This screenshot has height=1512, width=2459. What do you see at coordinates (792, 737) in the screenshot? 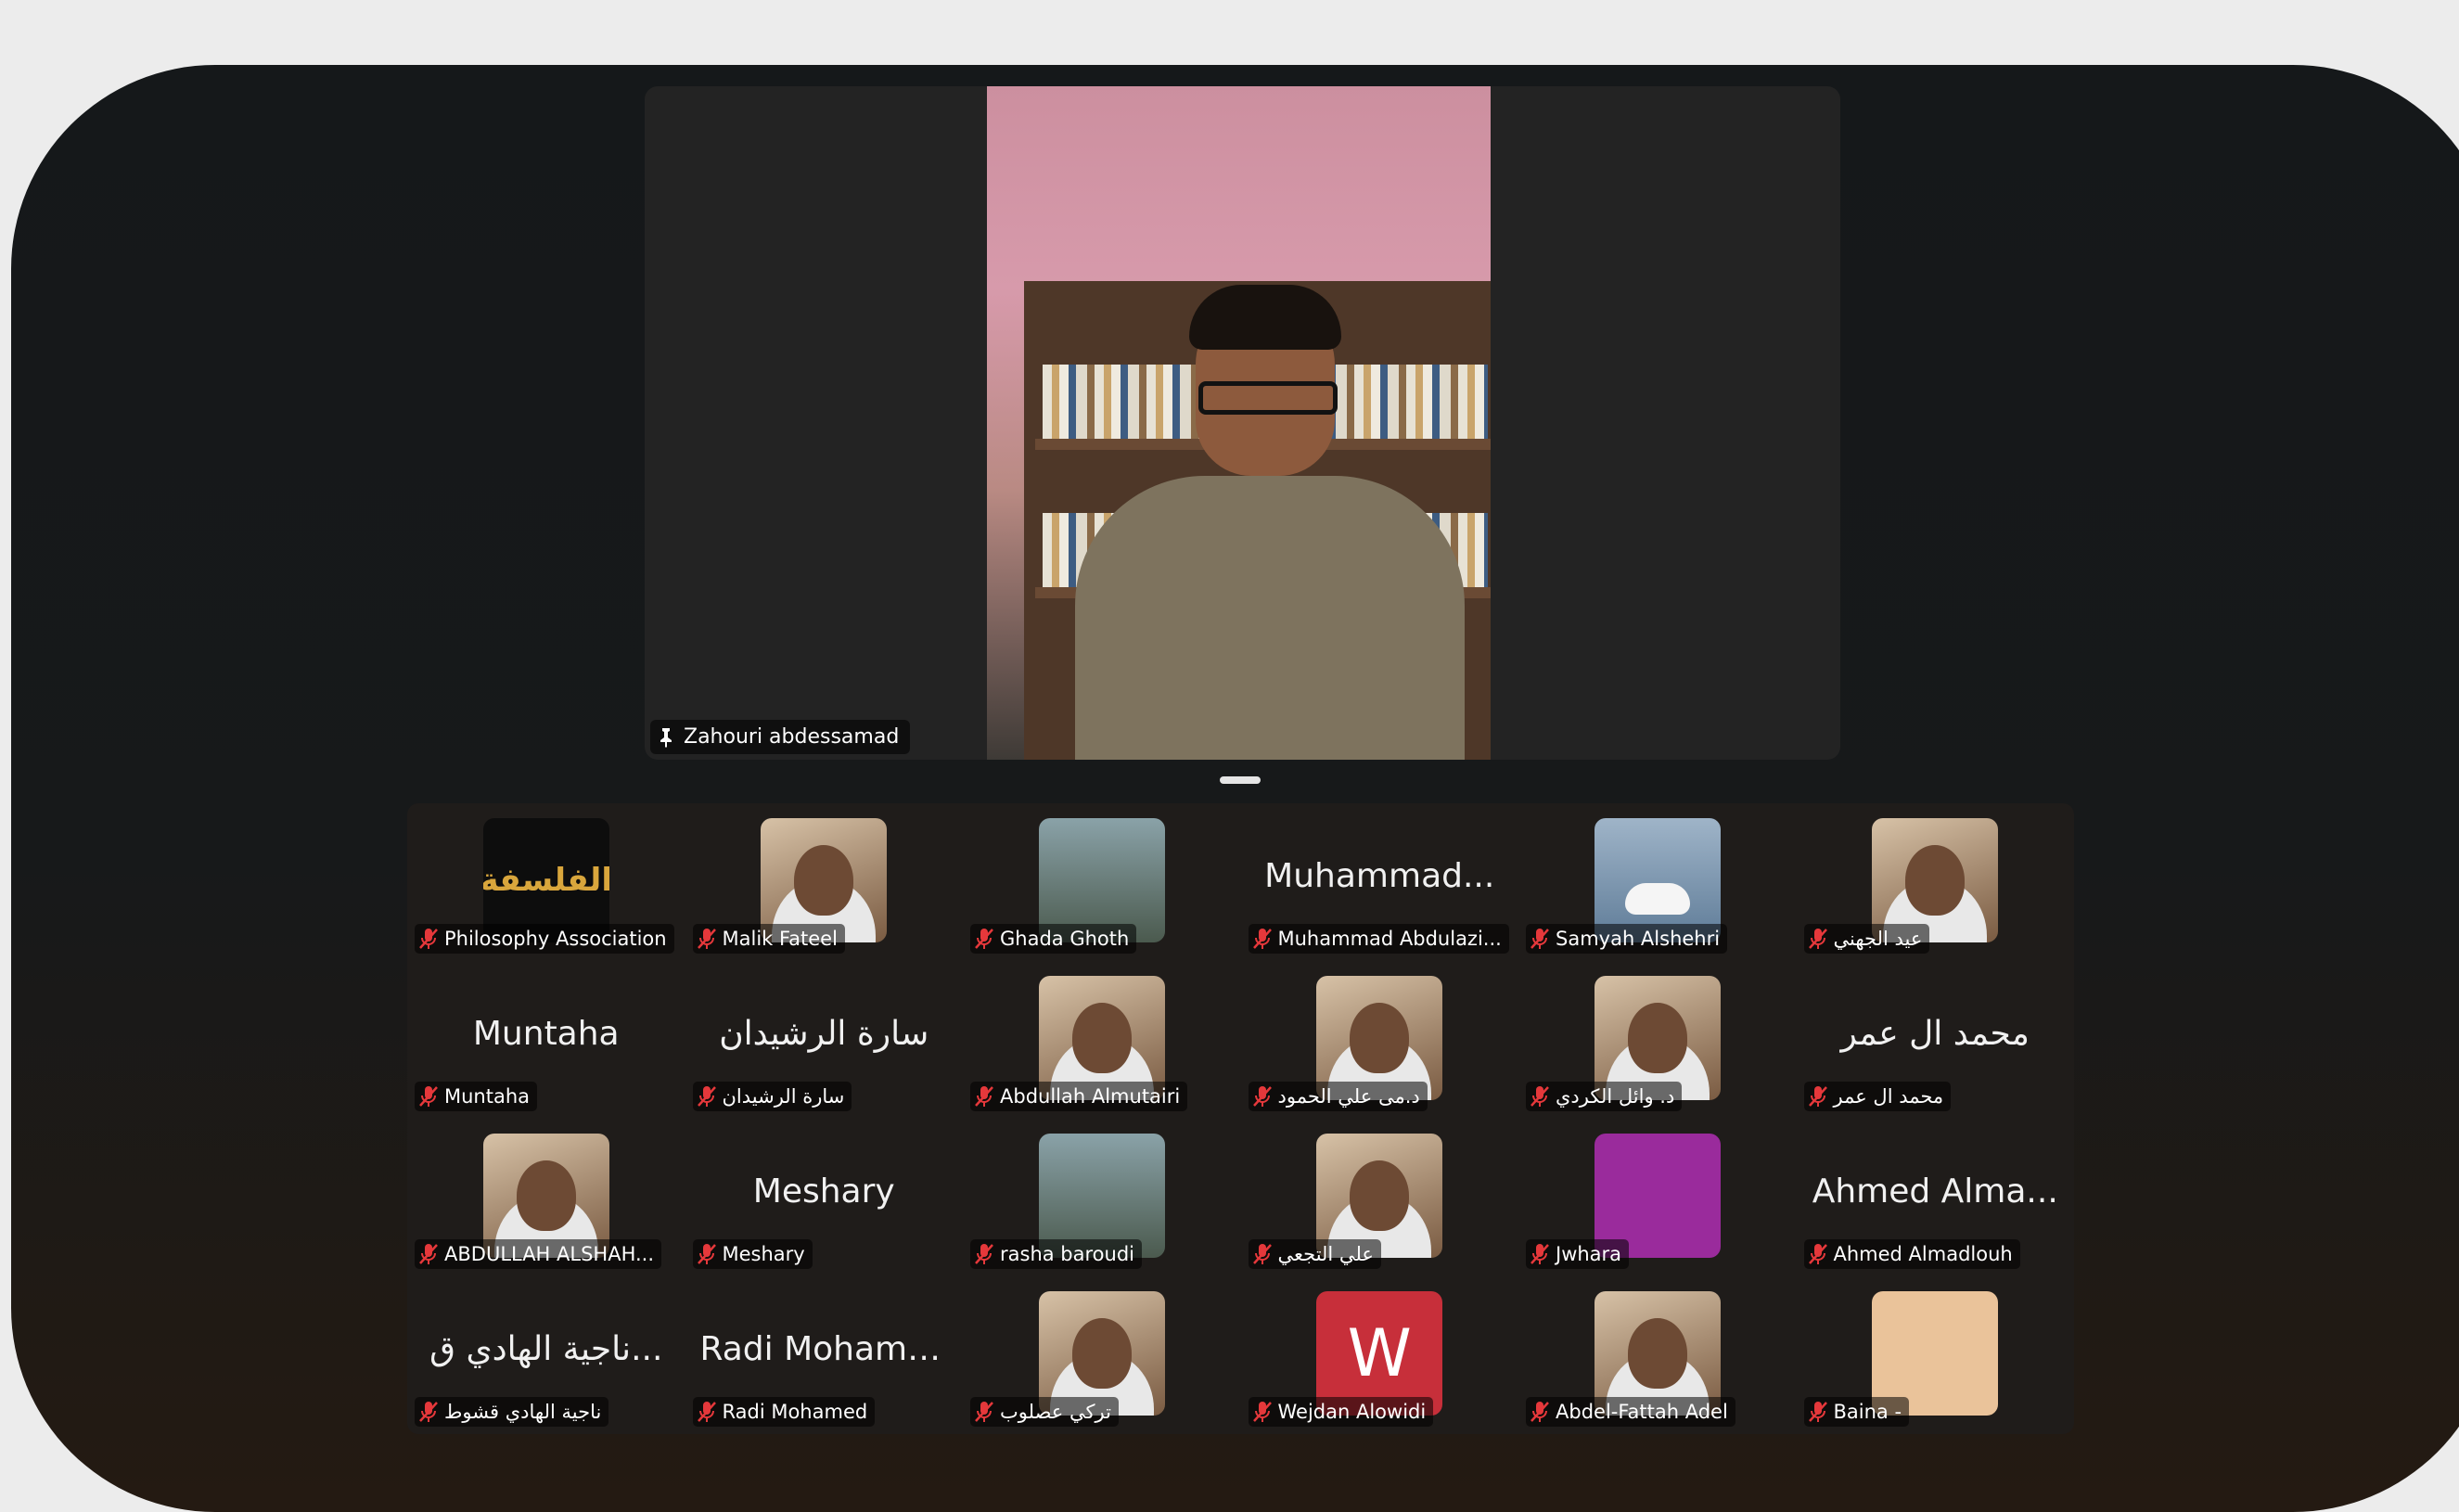
I see `speaker-name: Zahouri abdessamad` at bounding box center [792, 737].